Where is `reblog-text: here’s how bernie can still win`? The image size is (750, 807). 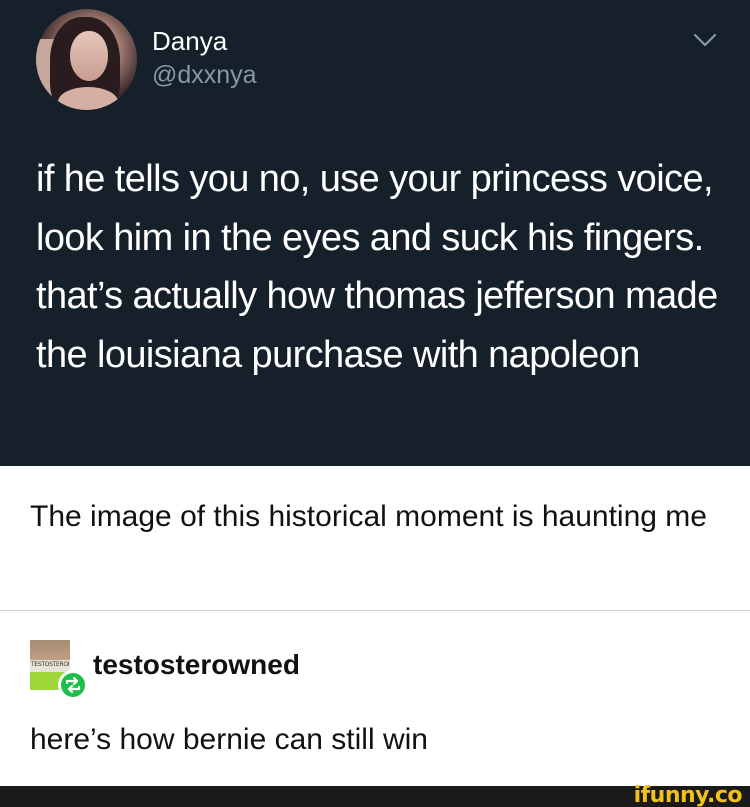
reblog-text: here’s how bernie can still win is located at coordinates (229, 739).